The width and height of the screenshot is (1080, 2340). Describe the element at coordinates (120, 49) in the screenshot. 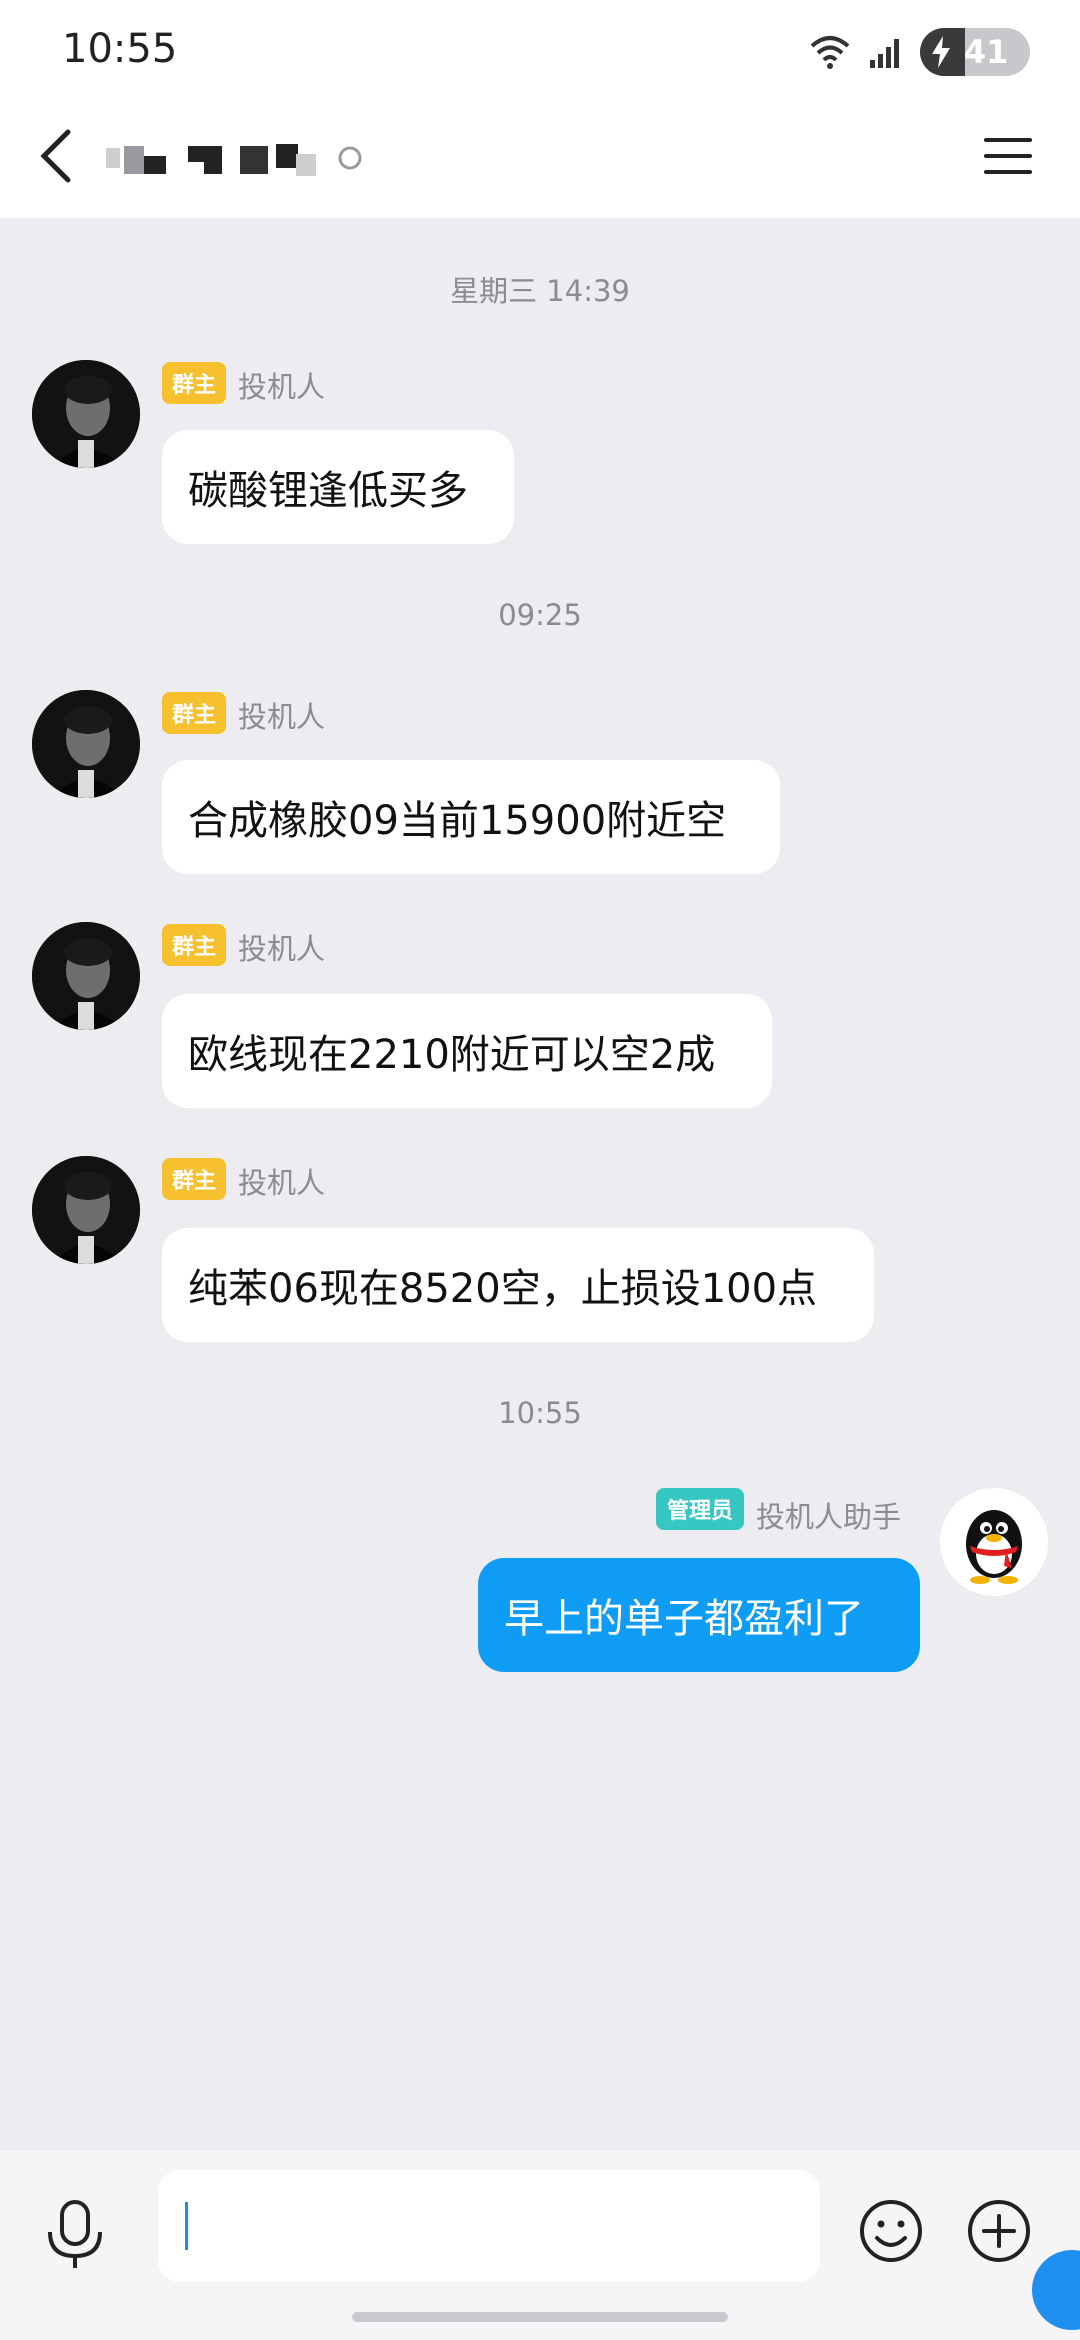

I see `status-time: 10:55` at that location.